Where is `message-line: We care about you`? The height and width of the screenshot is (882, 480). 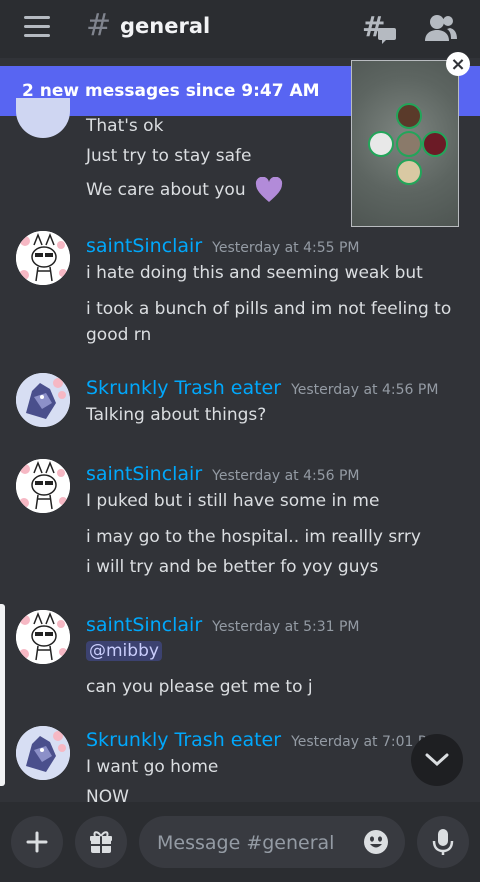
message-line: We care about you is located at coordinates (184, 190).